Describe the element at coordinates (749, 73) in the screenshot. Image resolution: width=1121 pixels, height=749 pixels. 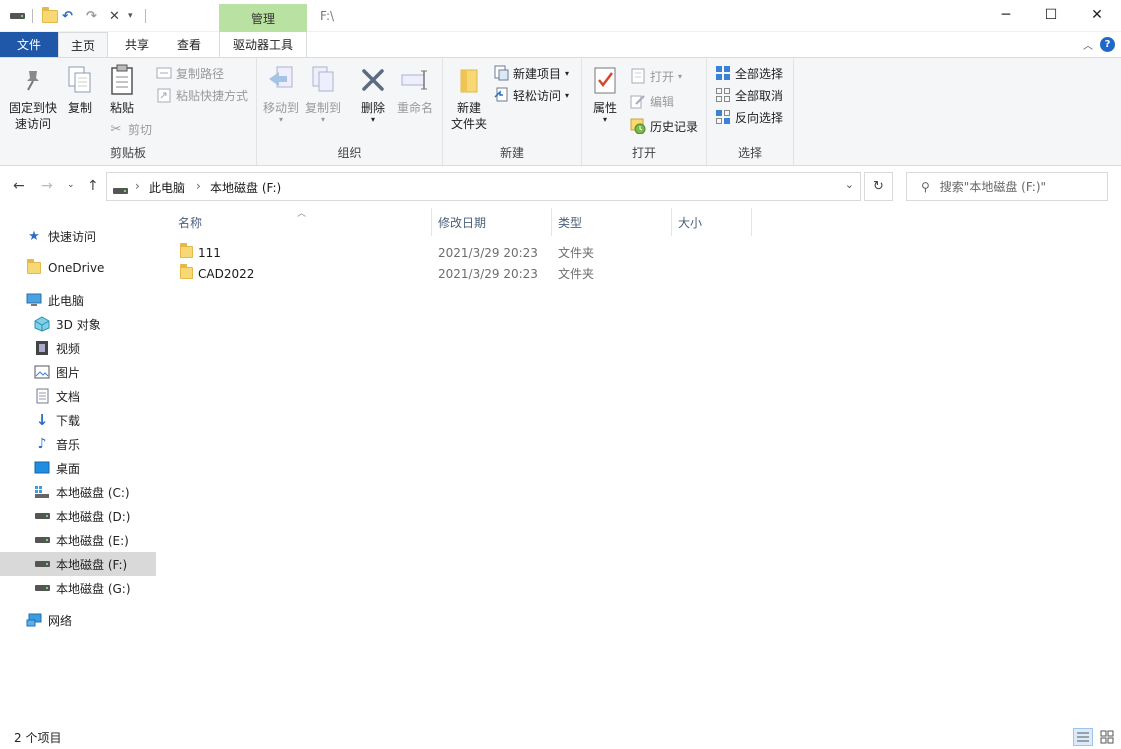
I see `select-all-button: 全部选择` at that location.